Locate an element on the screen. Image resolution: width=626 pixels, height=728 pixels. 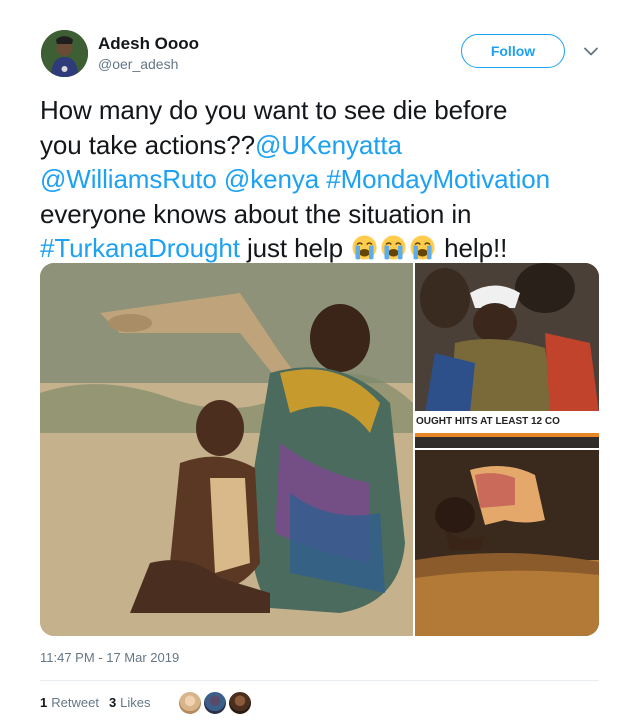
mention-williamsruto: @WilliamsRuto is located at coordinates (128, 179).